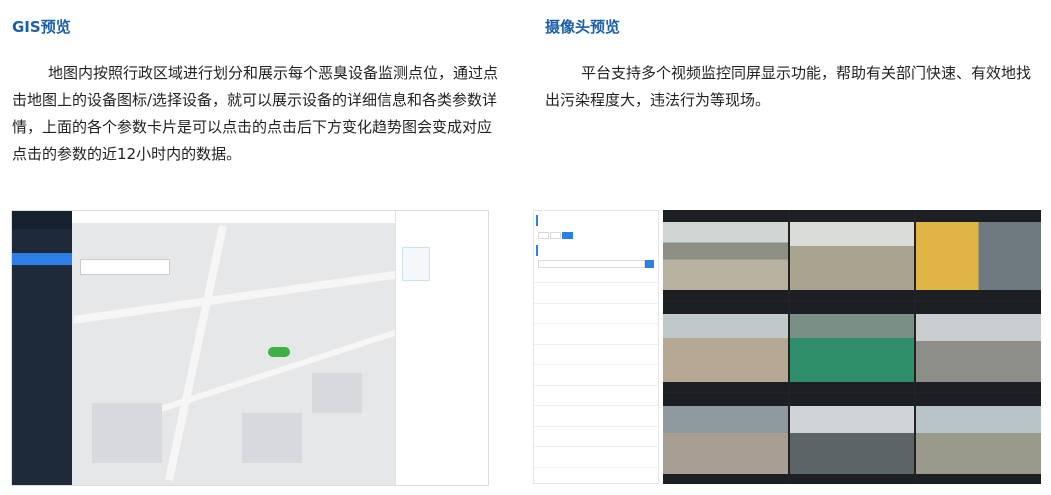  I want to click on gis-device-marker, so click(279, 352).